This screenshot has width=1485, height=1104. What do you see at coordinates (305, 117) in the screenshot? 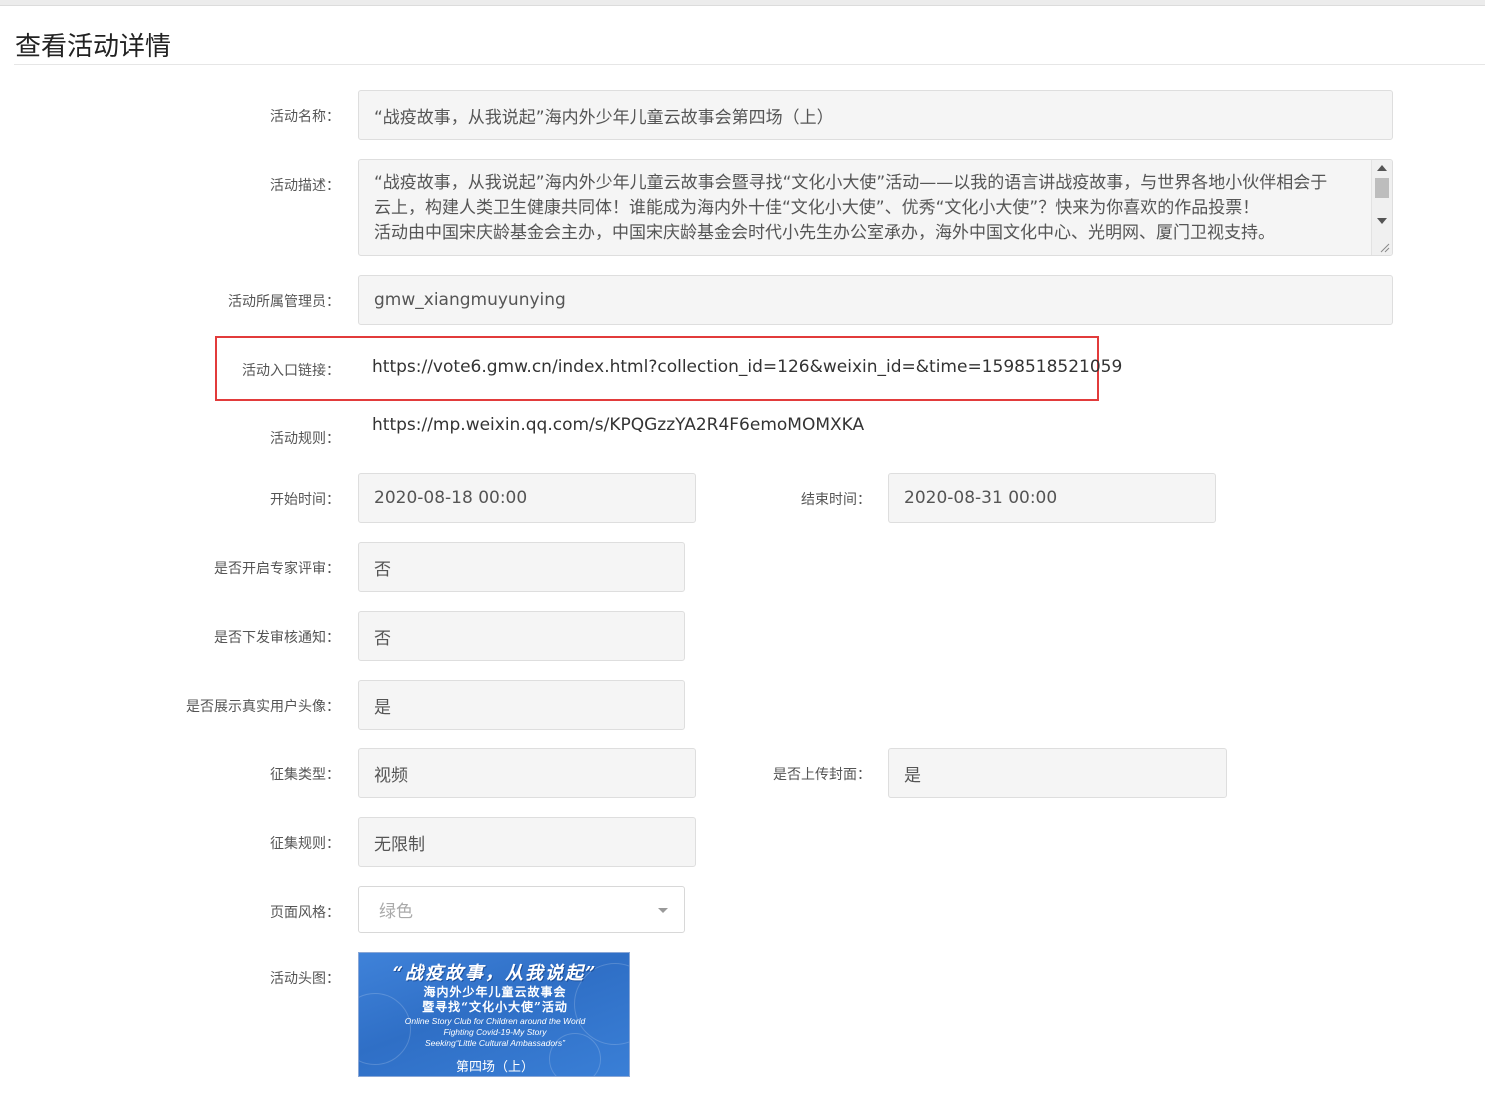
I see `activity-name-label: 活动名称：` at bounding box center [305, 117].